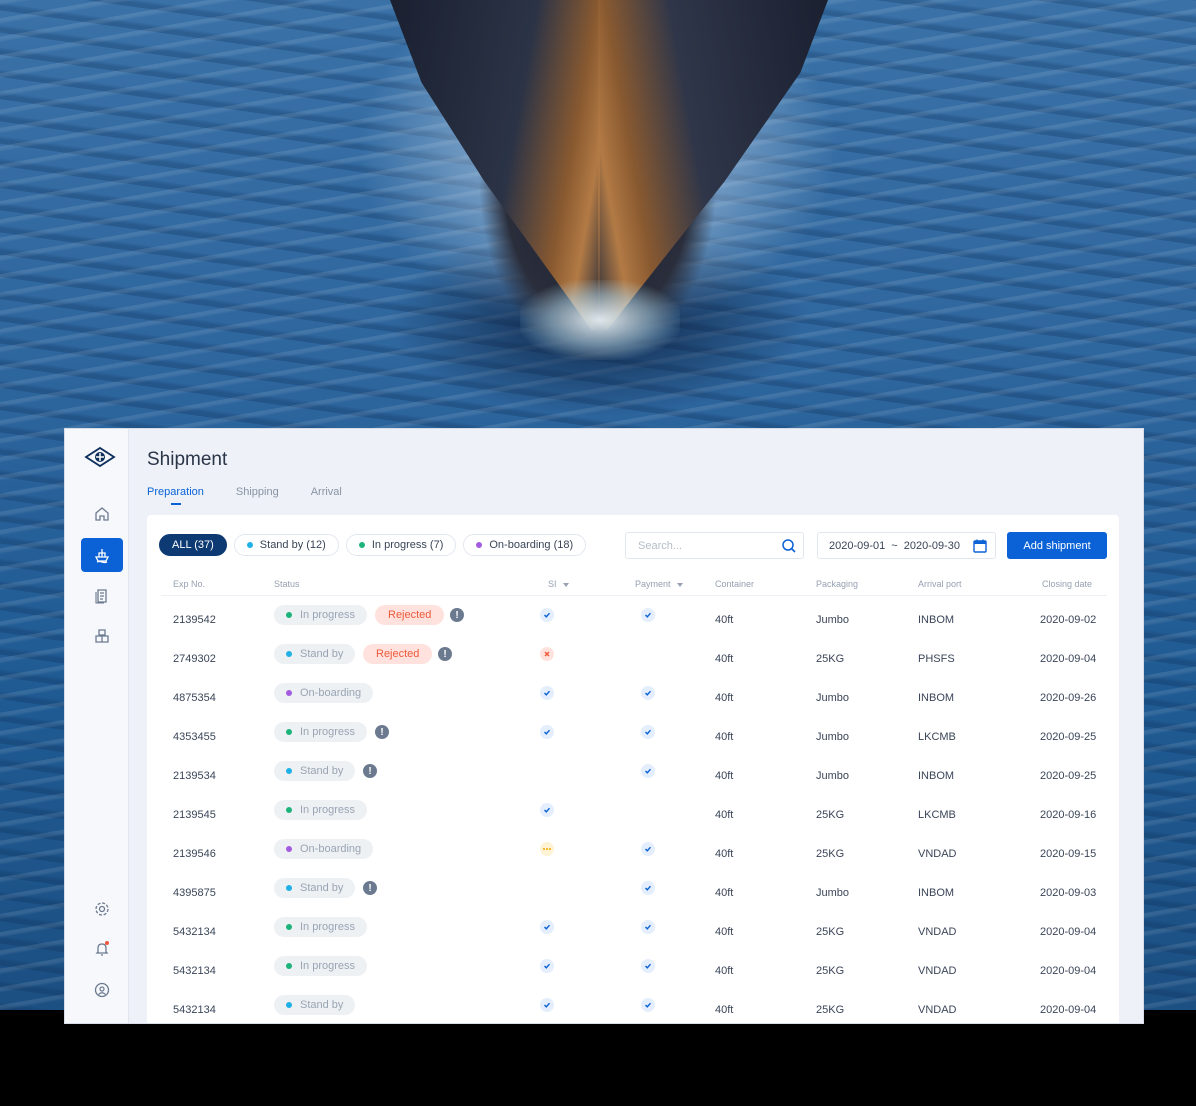  What do you see at coordinates (634, 894) in the screenshot?
I see `table-row: 4395875 Stand by! 40ft Jumbo INBOM 2020-09-03` at bounding box center [634, 894].